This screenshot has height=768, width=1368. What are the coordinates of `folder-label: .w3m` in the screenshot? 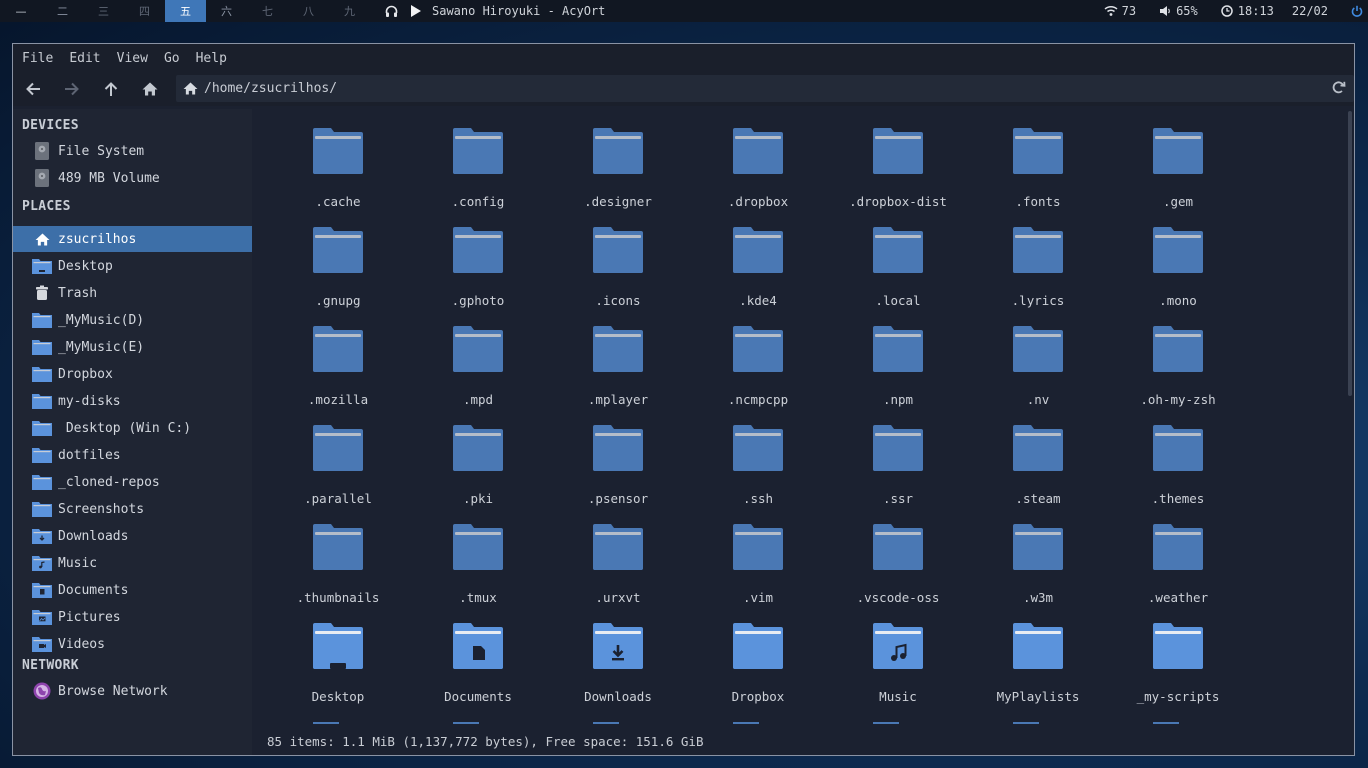 It's located at (1038, 597).